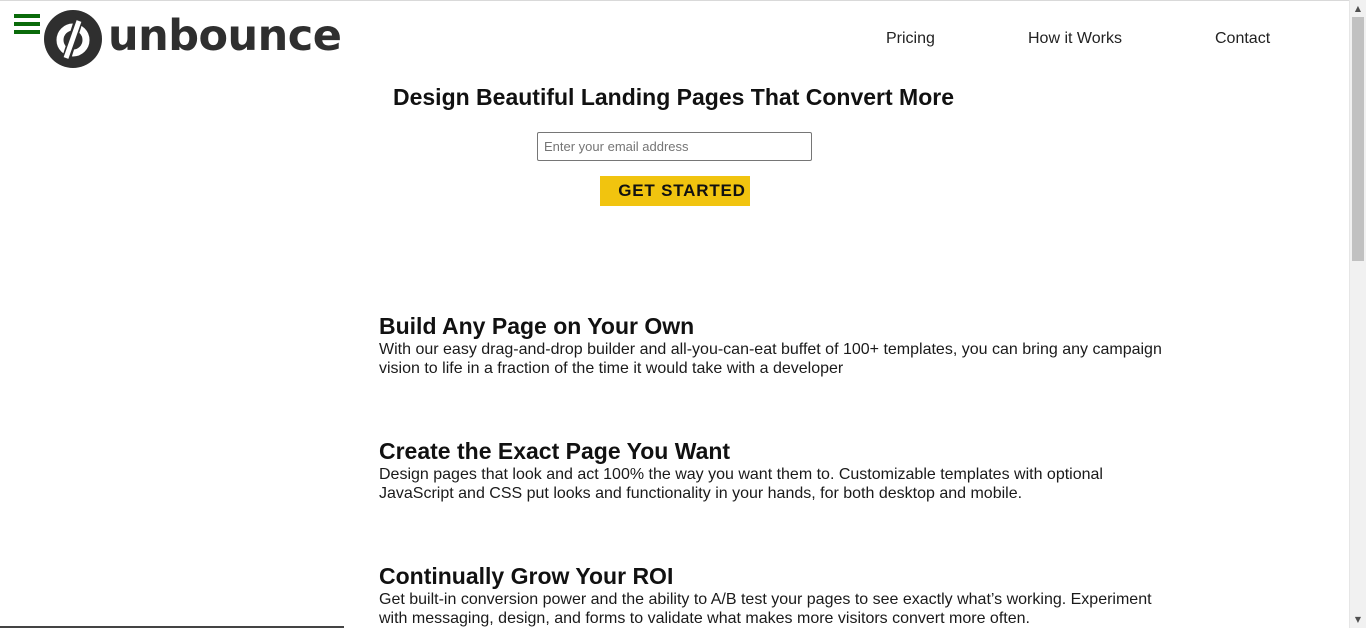  What do you see at coordinates (555, 451) in the screenshot?
I see `feature-title: Create the Exact Page You Want` at bounding box center [555, 451].